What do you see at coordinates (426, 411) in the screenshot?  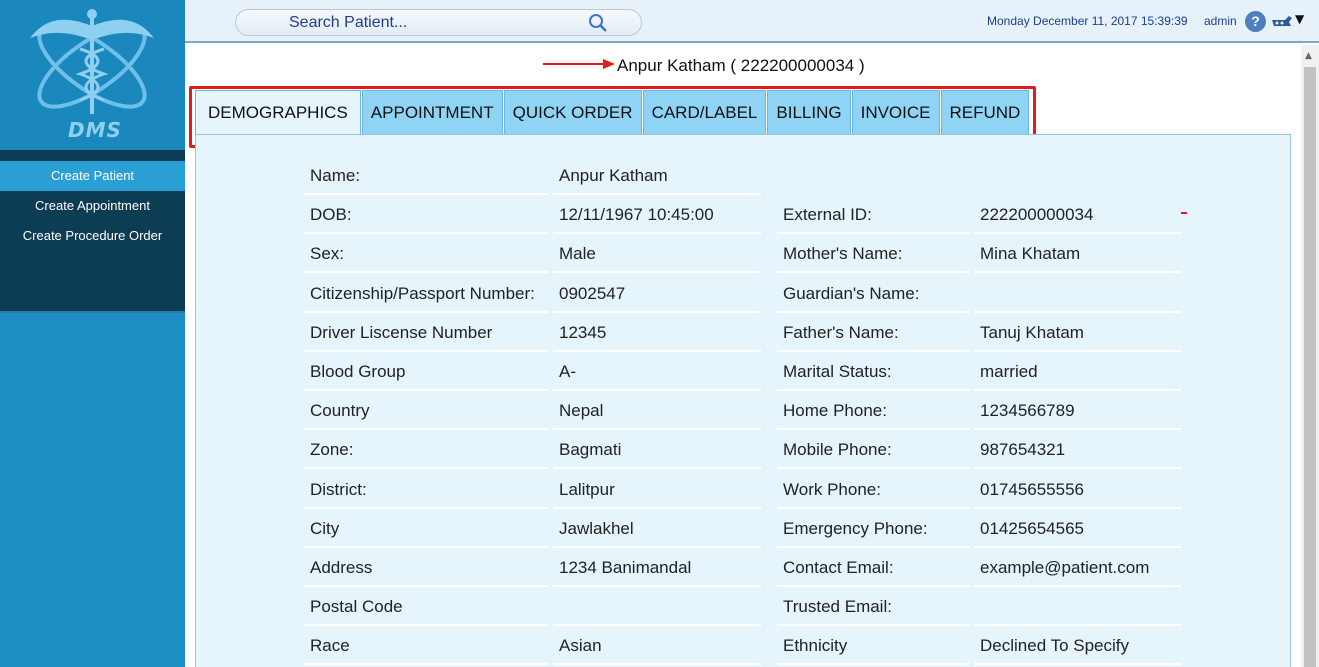 I see `field-label: Country` at bounding box center [426, 411].